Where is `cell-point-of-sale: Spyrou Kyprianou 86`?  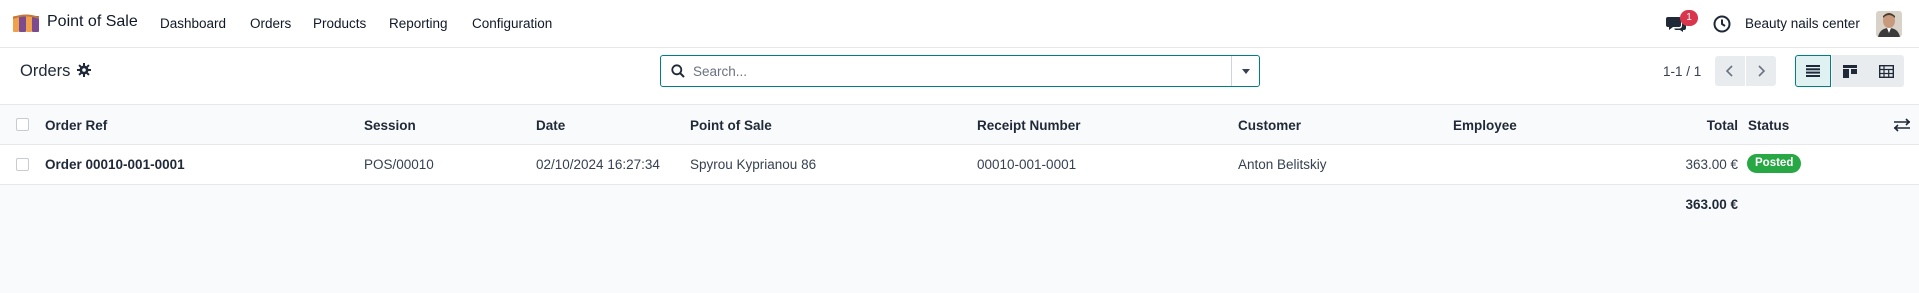
cell-point-of-sale: Spyrou Kyprianou 86 is located at coordinates (753, 164).